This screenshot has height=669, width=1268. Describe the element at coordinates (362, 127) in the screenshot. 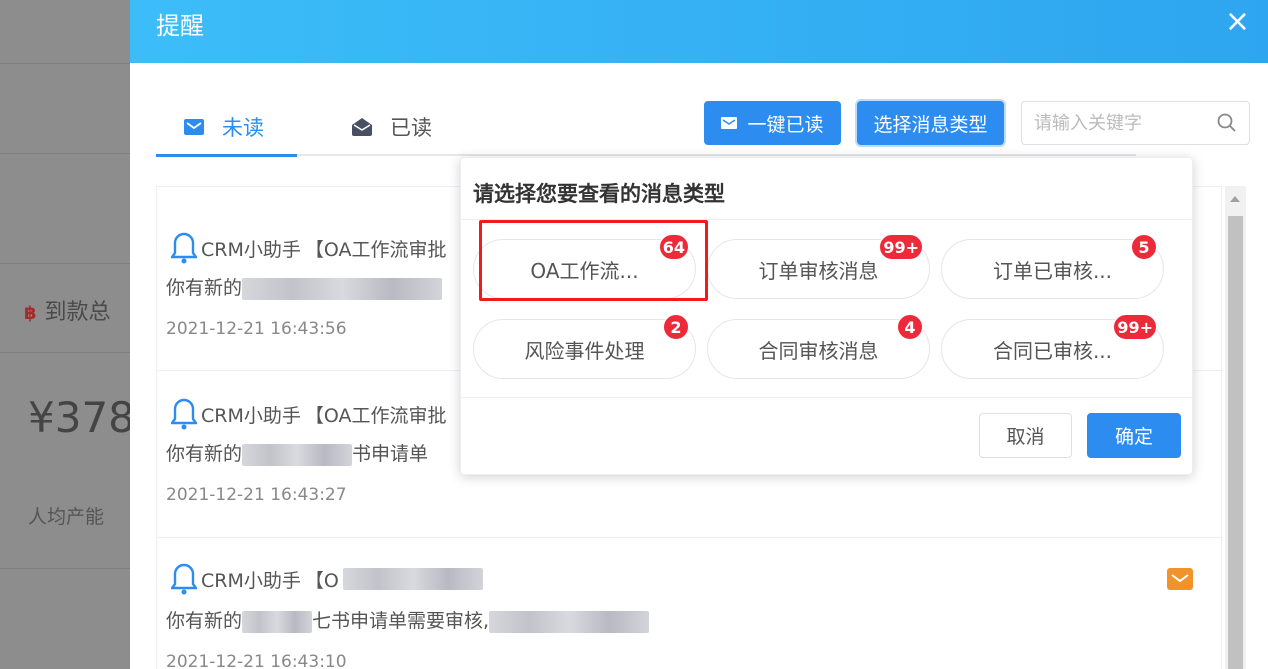

I see `mail-open-icon` at that location.